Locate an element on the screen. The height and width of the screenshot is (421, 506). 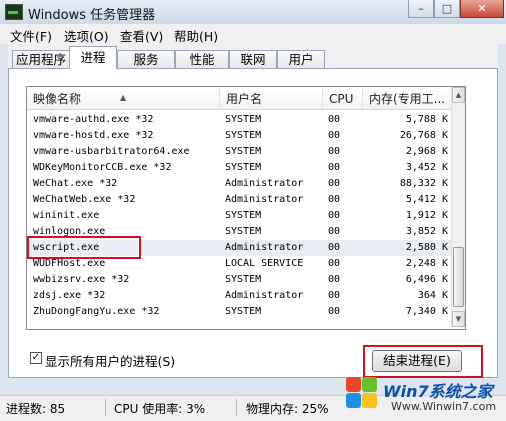
user-name-cell: LOCAL SERVICE is located at coordinates (264, 263).